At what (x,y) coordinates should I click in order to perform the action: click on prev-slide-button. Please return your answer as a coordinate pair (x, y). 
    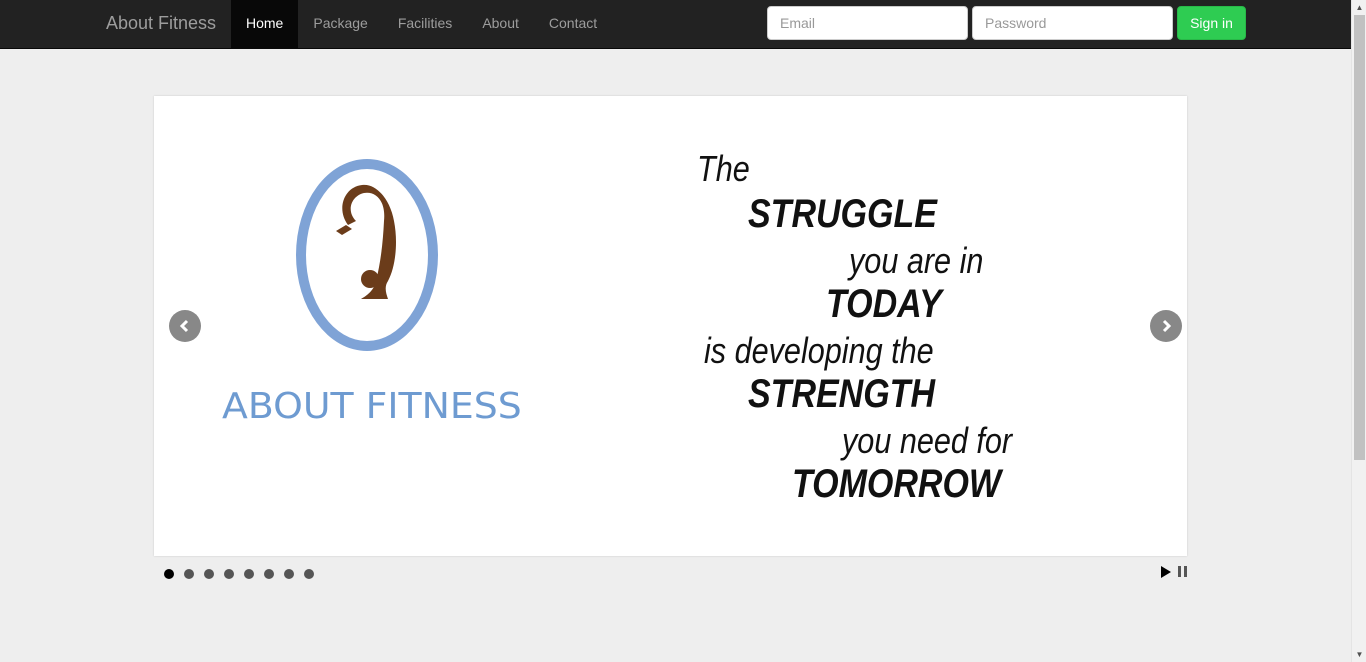
    Looking at the image, I should click on (185, 326).